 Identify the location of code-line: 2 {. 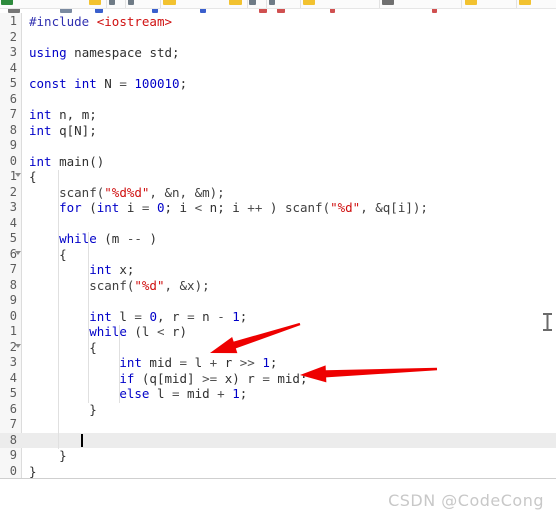
(278, 348).